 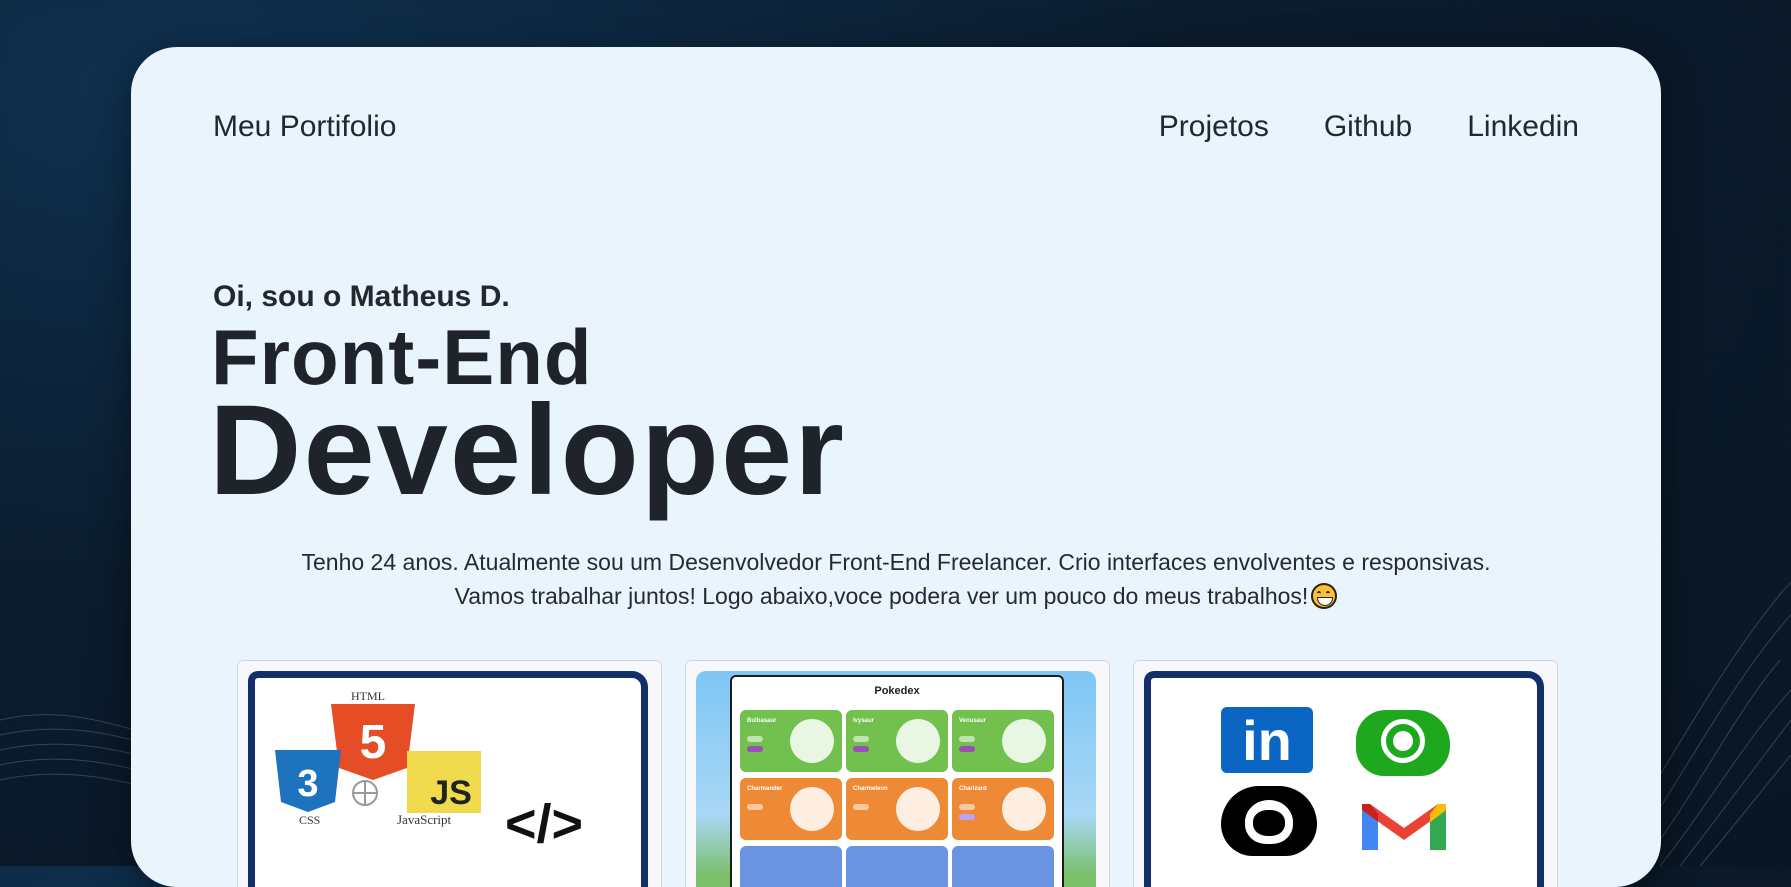 What do you see at coordinates (544, 824) in the screenshot?
I see `code-symbol-icon: </>` at bounding box center [544, 824].